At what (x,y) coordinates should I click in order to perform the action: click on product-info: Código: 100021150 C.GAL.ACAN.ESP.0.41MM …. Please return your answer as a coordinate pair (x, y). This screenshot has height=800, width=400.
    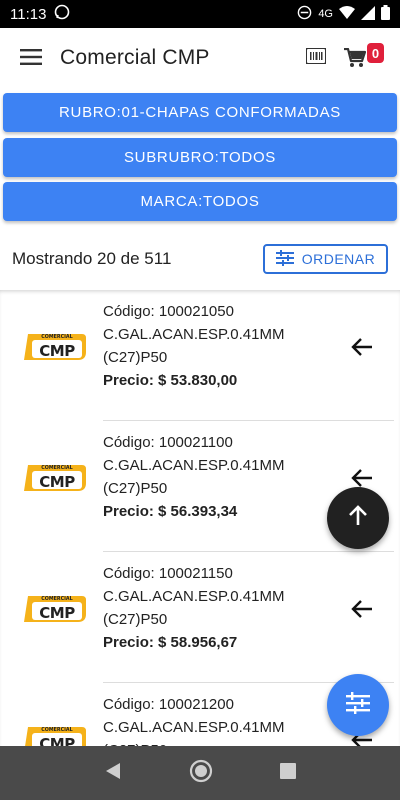
    Looking at the image, I should click on (193, 608).